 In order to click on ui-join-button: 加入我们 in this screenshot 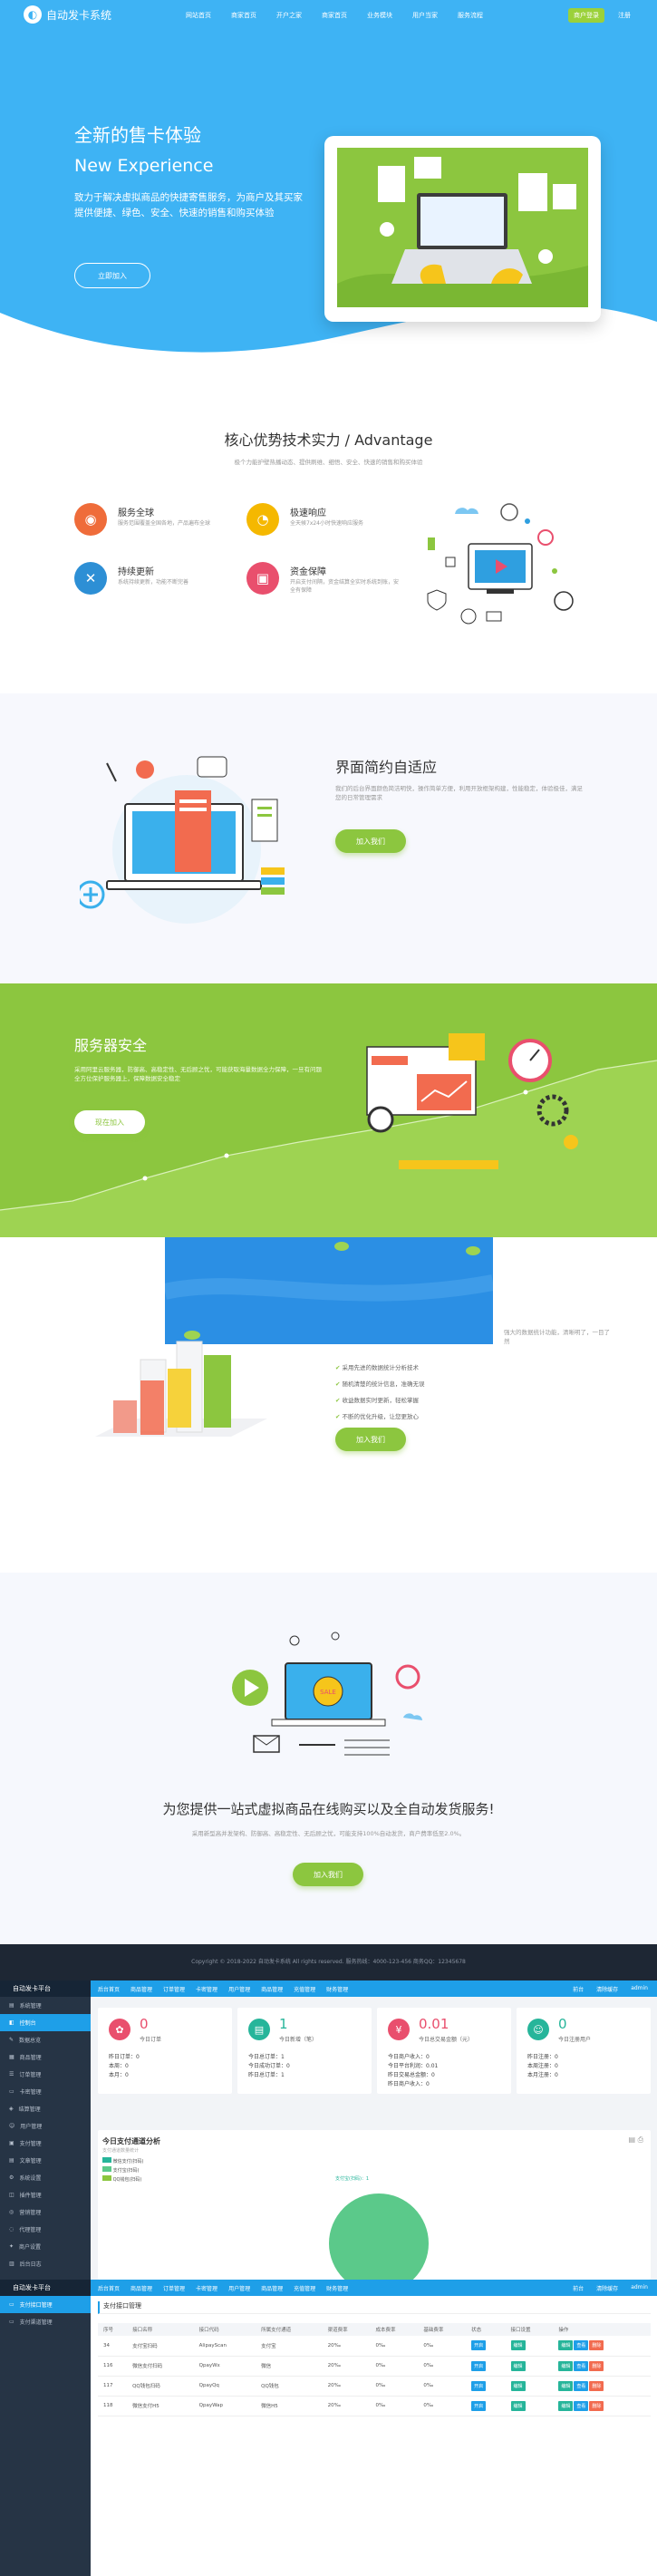, I will do `click(370, 841)`.